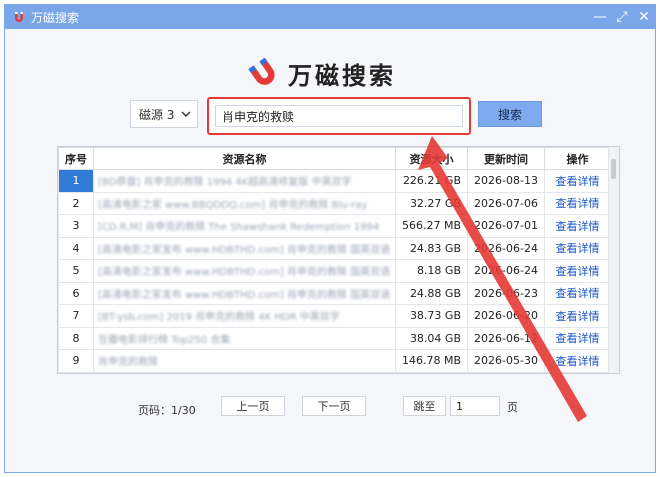 This screenshot has width=660, height=477. Describe the element at coordinates (431, 293) in the screenshot. I see `row-size: 24.88 GB` at that location.